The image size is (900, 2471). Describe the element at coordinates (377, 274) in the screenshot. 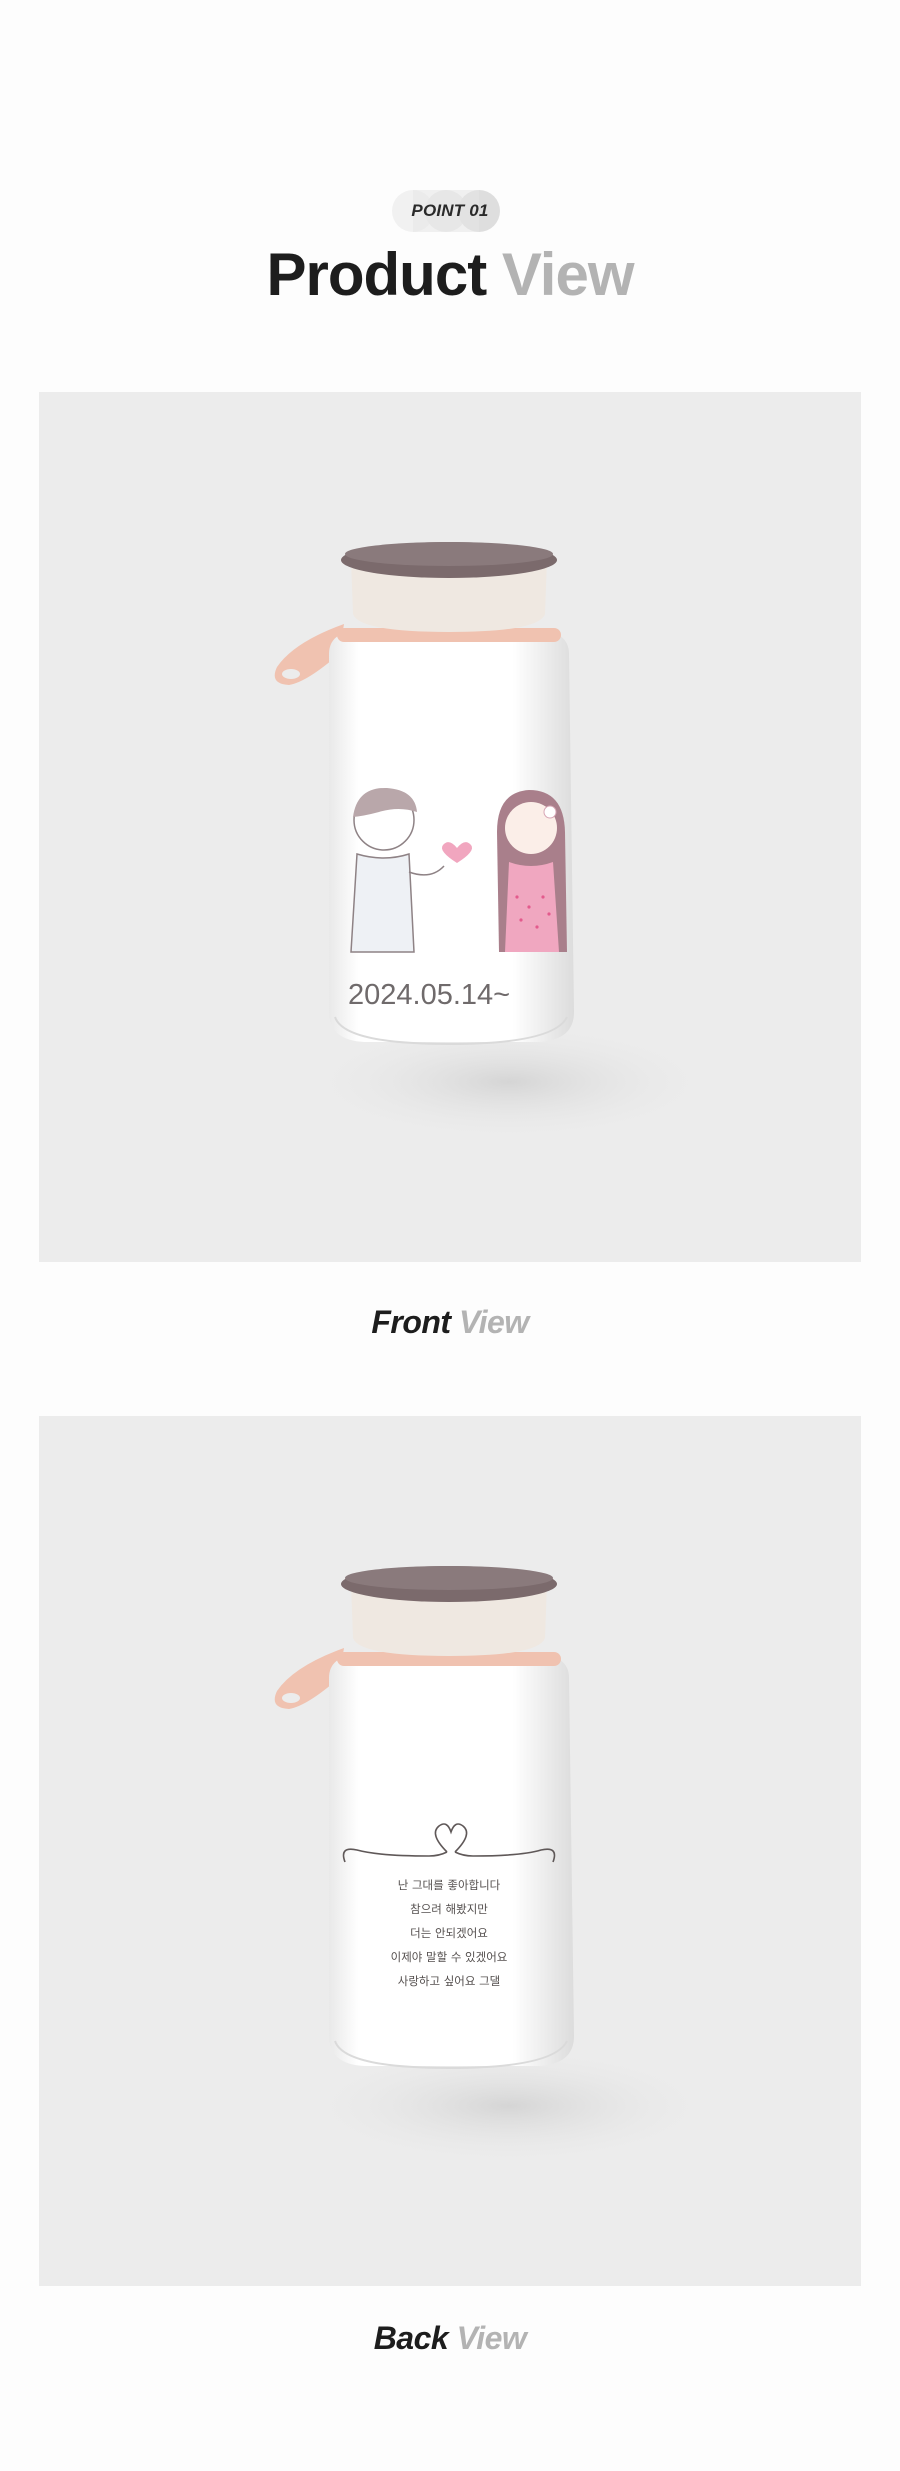

I see `page-title-dark: Product` at that location.